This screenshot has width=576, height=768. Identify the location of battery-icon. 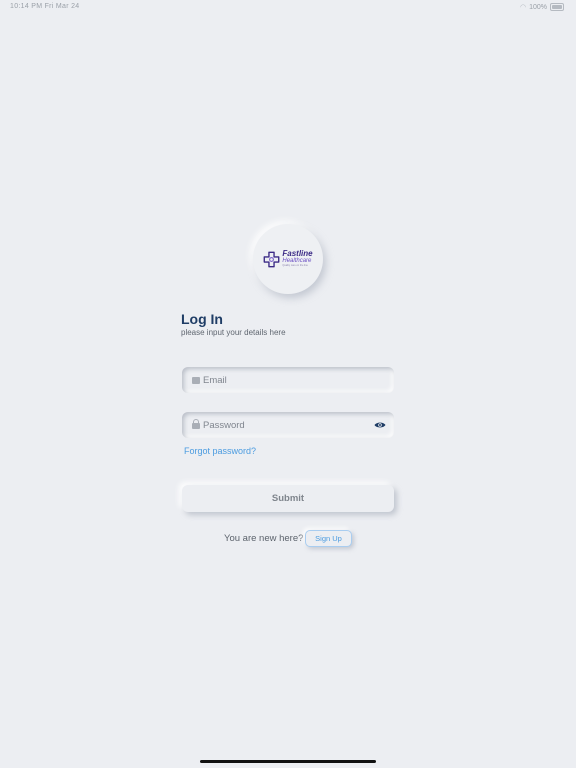
(557, 7).